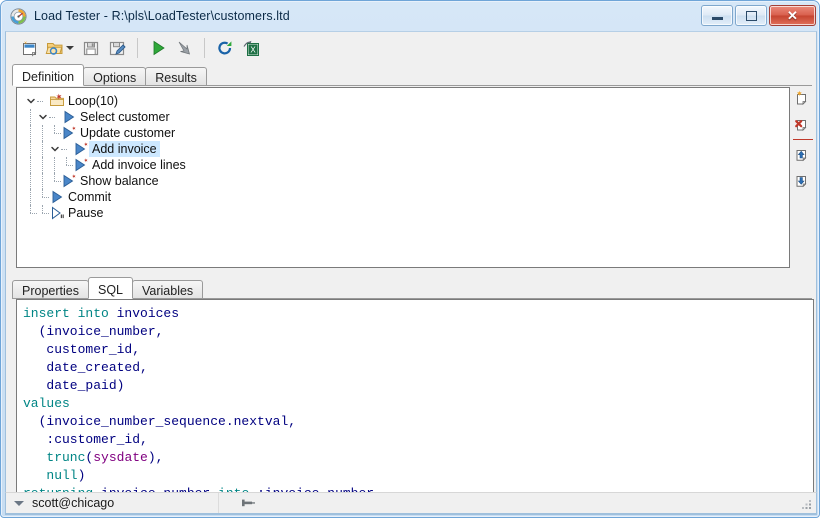 Image resolution: width=820 pixels, height=518 pixels. Describe the element at coordinates (139, 165) in the screenshot. I see `tree-item-label: Add invoice lines` at that location.